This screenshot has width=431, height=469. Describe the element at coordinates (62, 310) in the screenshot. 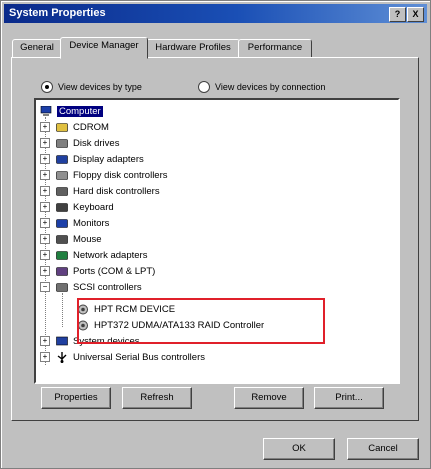

I see `tree-connector-scsi` at that location.